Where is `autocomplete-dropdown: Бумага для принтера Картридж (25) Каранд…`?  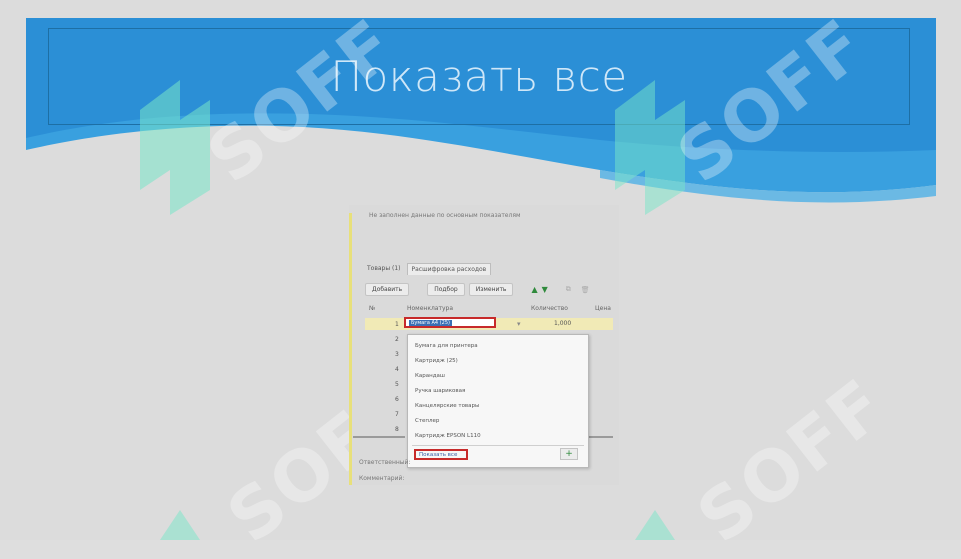 autocomplete-dropdown: Бумага для принтера Картридж (25) Каранд… is located at coordinates (498, 401).